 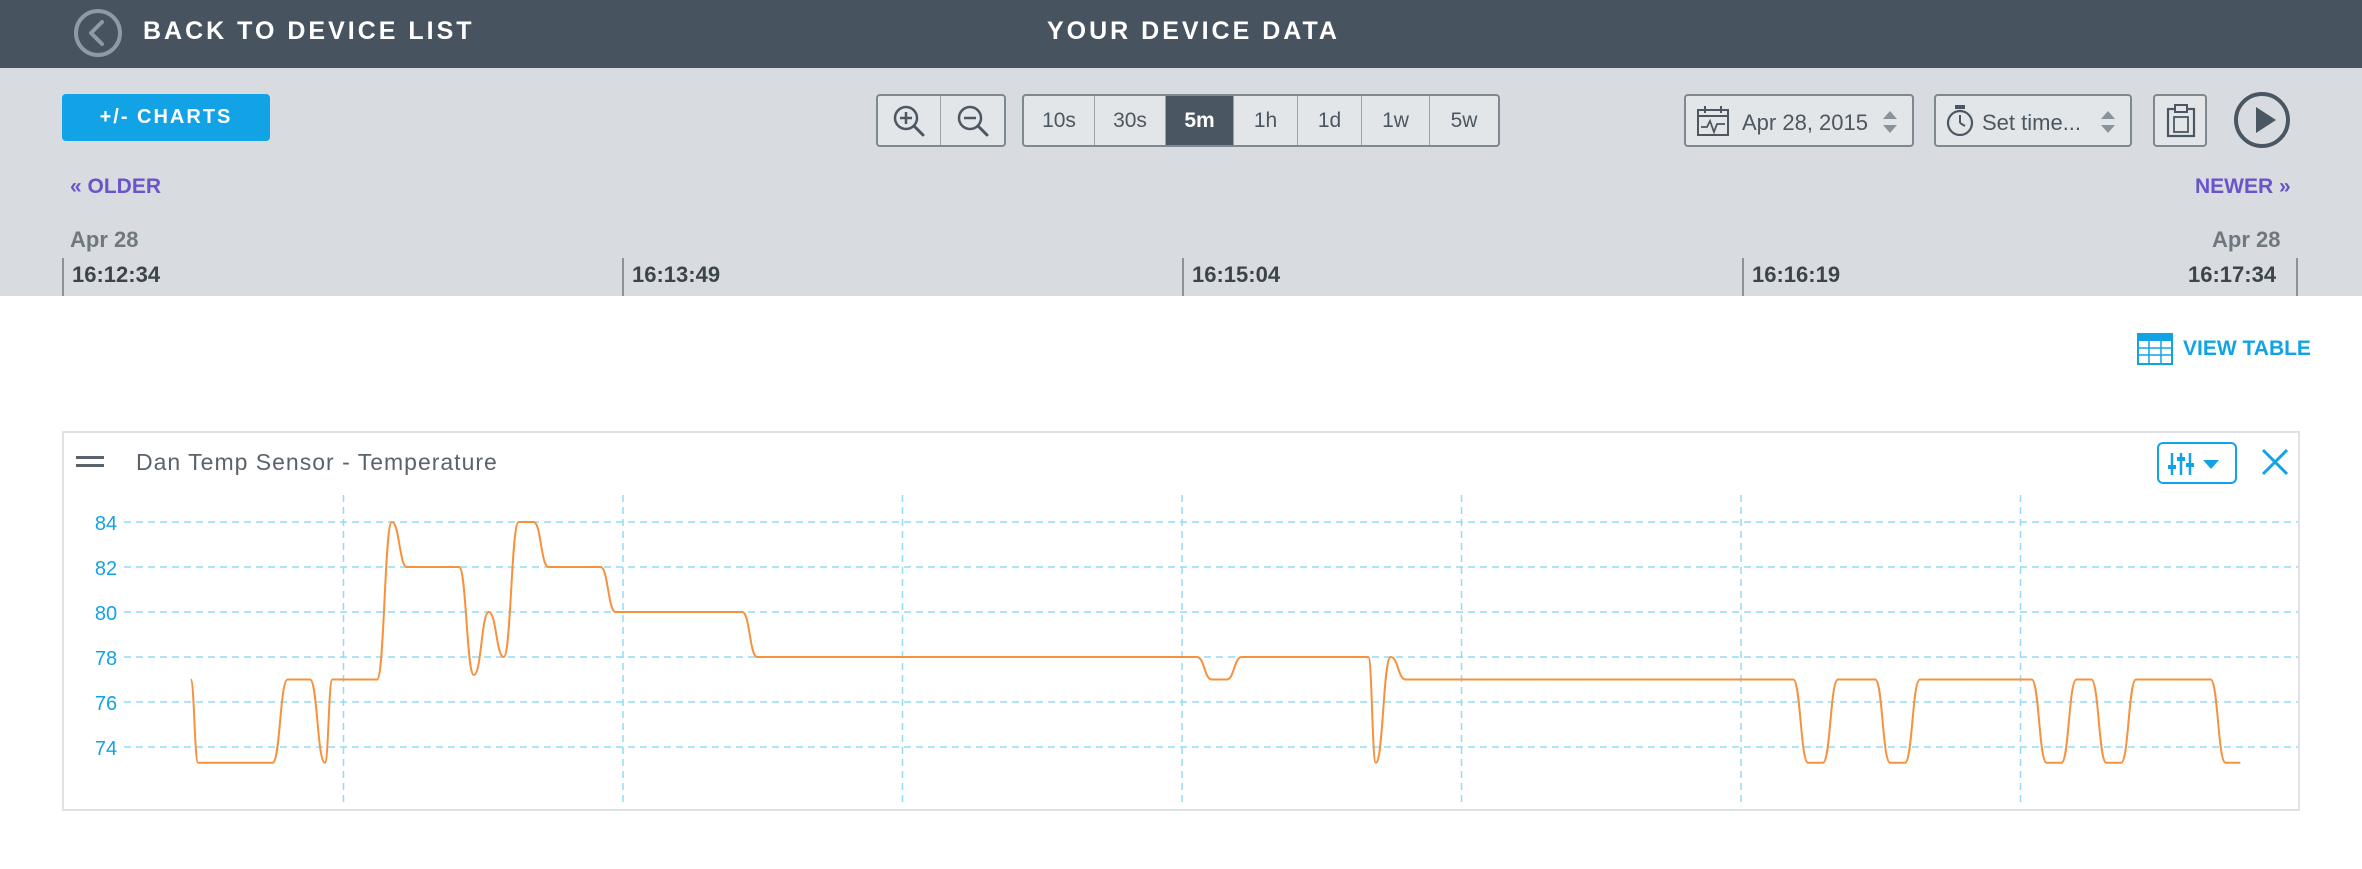 I want to click on stopwatch-icon, so click(x=1960, y=121).